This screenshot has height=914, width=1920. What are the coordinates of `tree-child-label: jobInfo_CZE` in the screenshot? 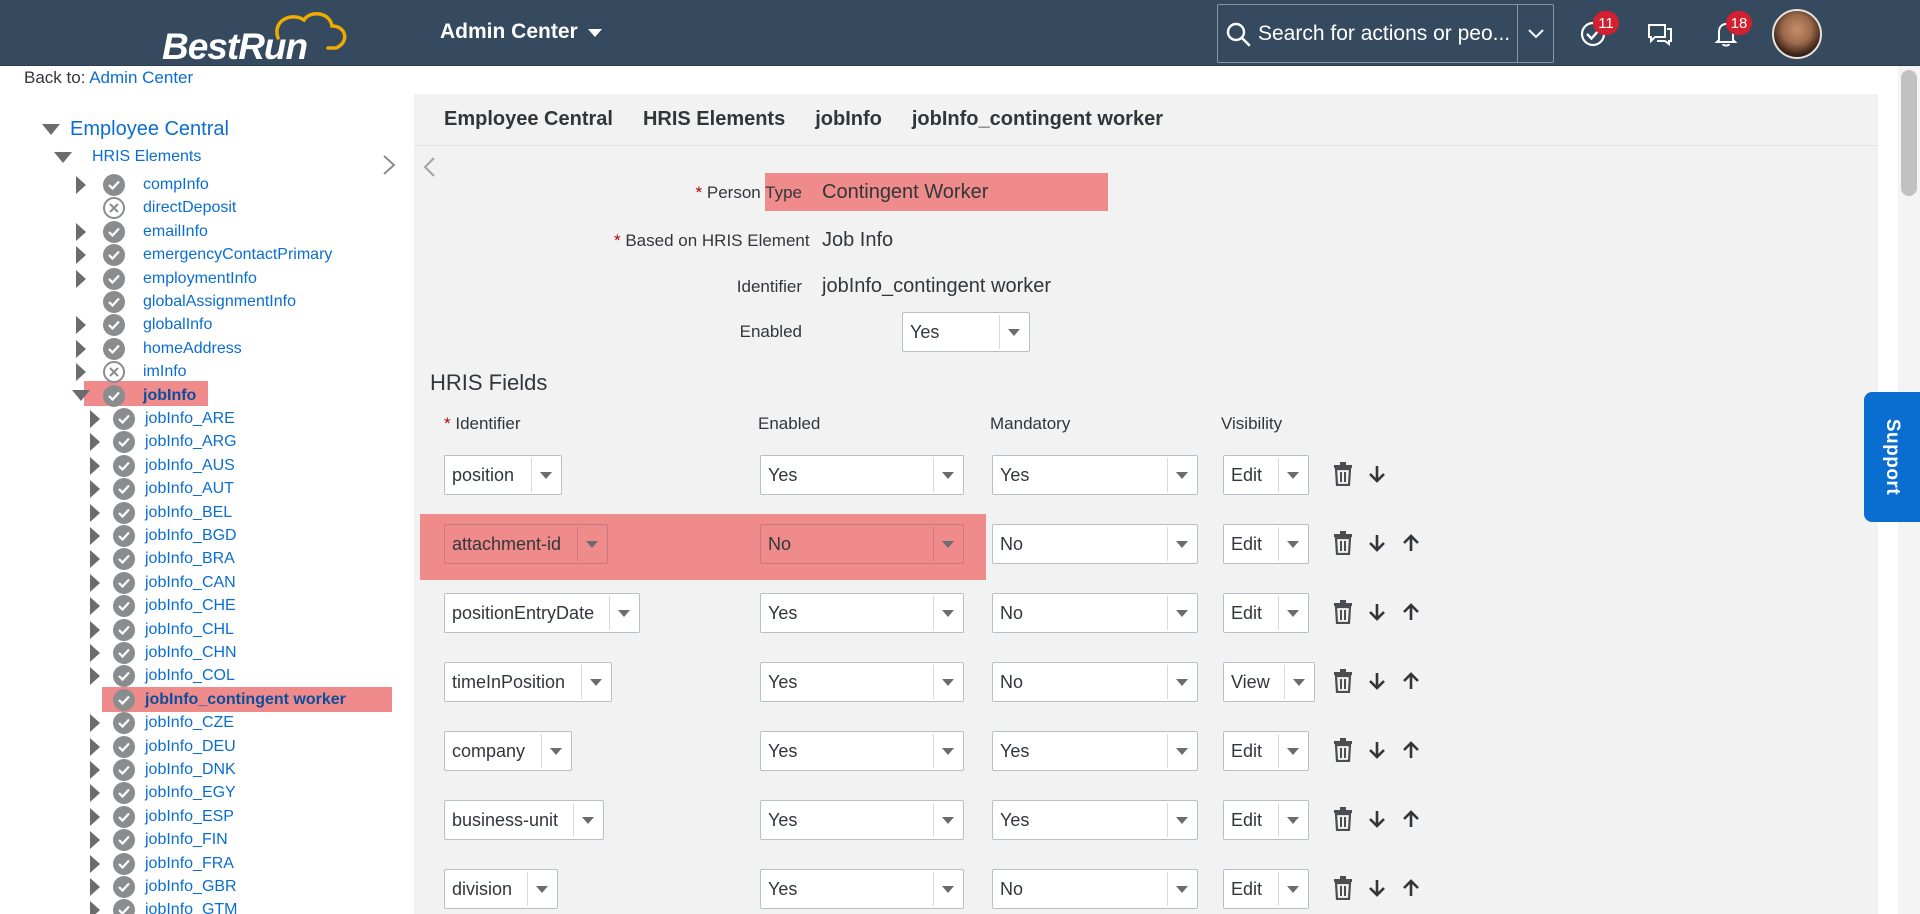 It's located at (189, 723).